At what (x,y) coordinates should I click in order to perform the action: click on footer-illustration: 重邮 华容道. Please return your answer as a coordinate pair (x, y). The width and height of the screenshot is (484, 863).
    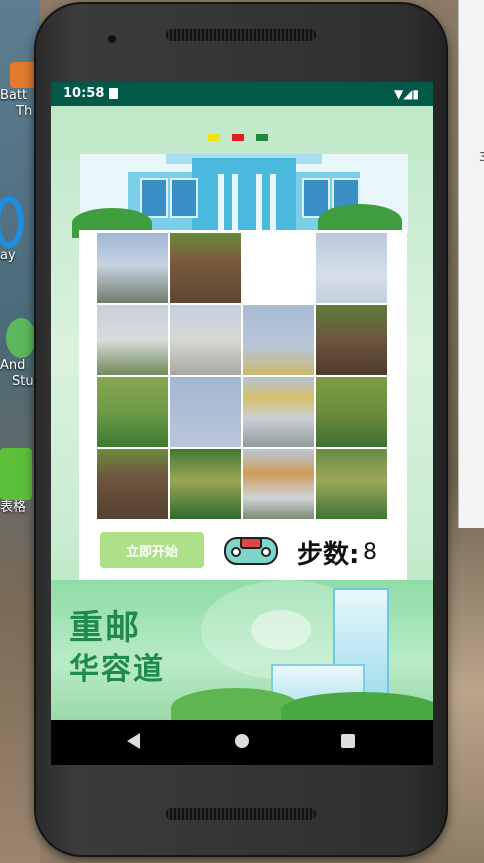
    Looking at the image, I should click on (242, 650).